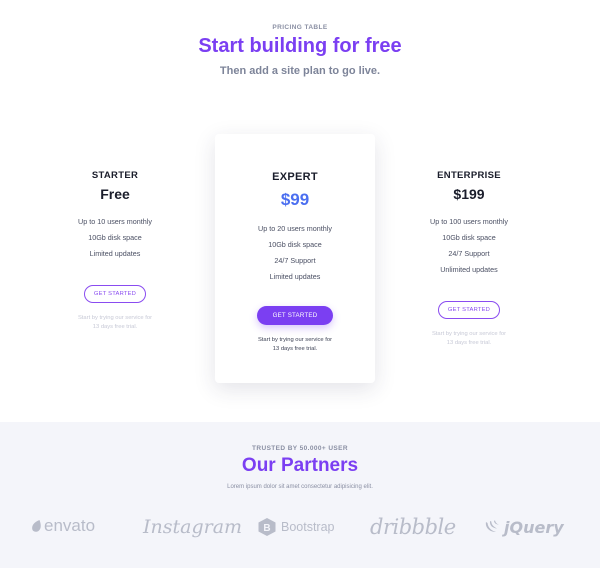 The image size is (600, 568). What do you see at coordinates (295, 177) in the screenshot?
I see `plan-name: EXPERT` at bounding box center [295, 177].